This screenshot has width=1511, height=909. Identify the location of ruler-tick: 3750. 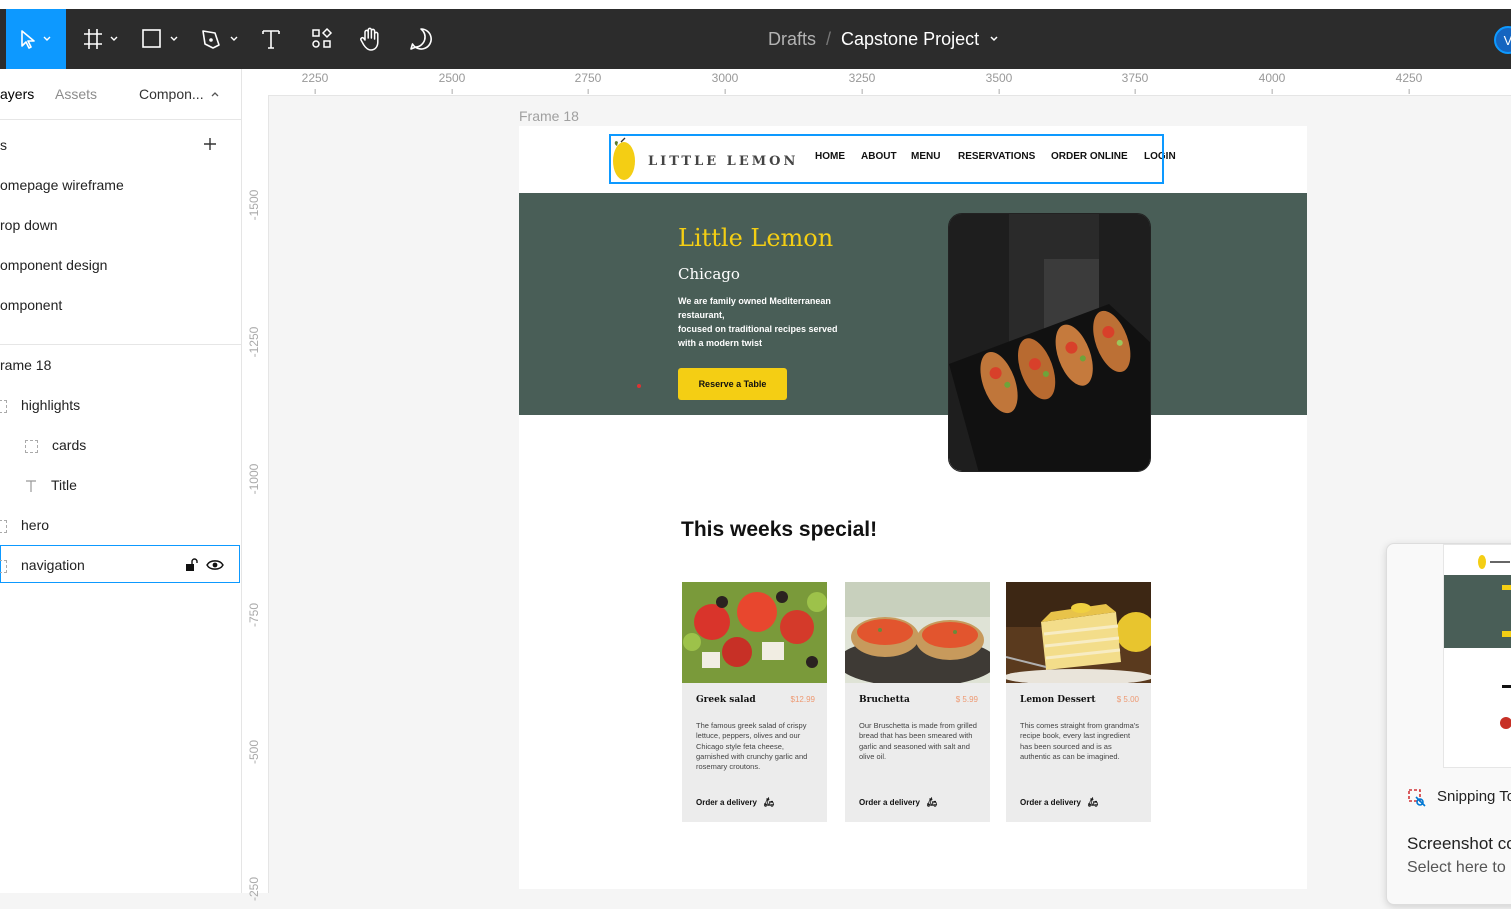
(1135, 82).